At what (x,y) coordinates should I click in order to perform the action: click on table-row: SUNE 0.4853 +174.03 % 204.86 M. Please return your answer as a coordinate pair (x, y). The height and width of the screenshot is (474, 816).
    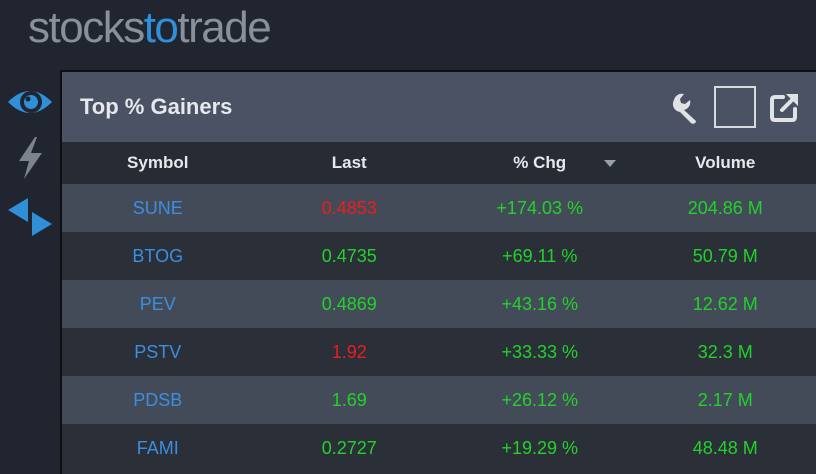
    Looking at the image, I should click on (439, 208).